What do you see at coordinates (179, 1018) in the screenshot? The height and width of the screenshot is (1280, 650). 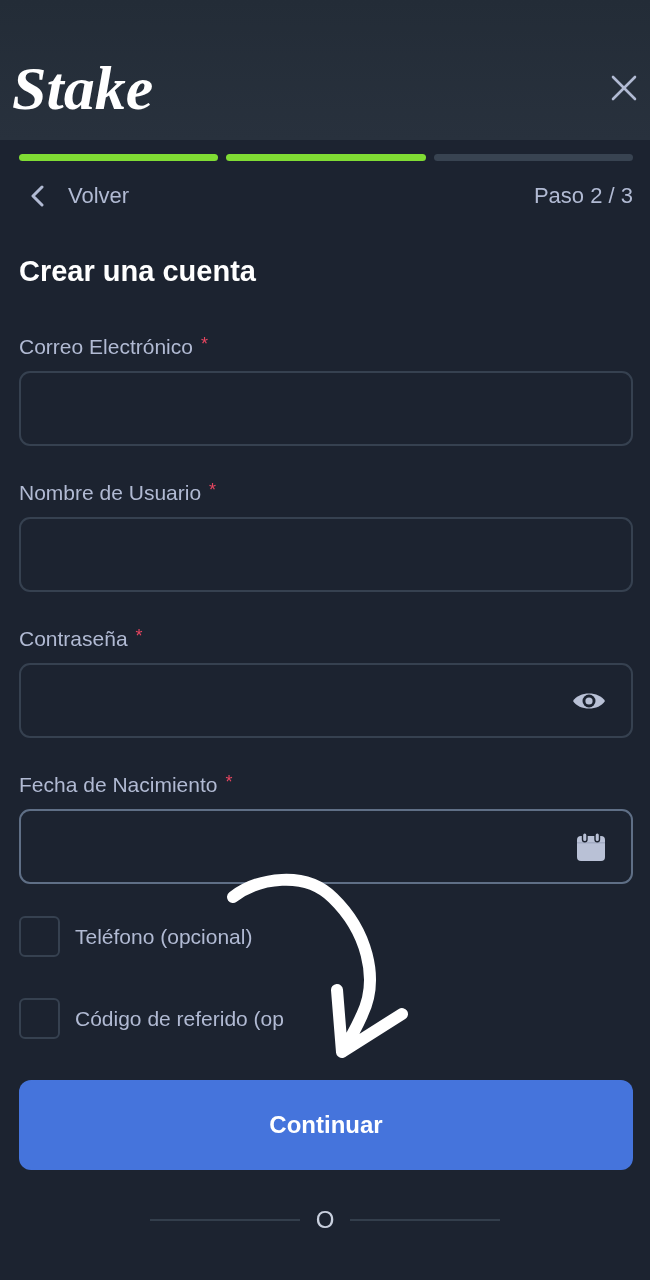 I see `checkbox-label: Código de referido (op` at bounding box center [179, 1018].